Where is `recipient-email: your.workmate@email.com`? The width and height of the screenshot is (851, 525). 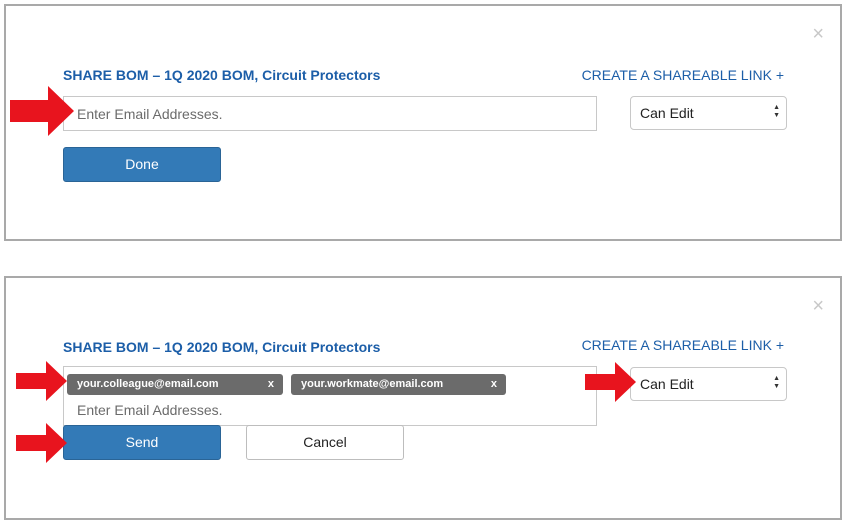 recipient-email: your.workmate@email.com is located at coordinates (372, 384).